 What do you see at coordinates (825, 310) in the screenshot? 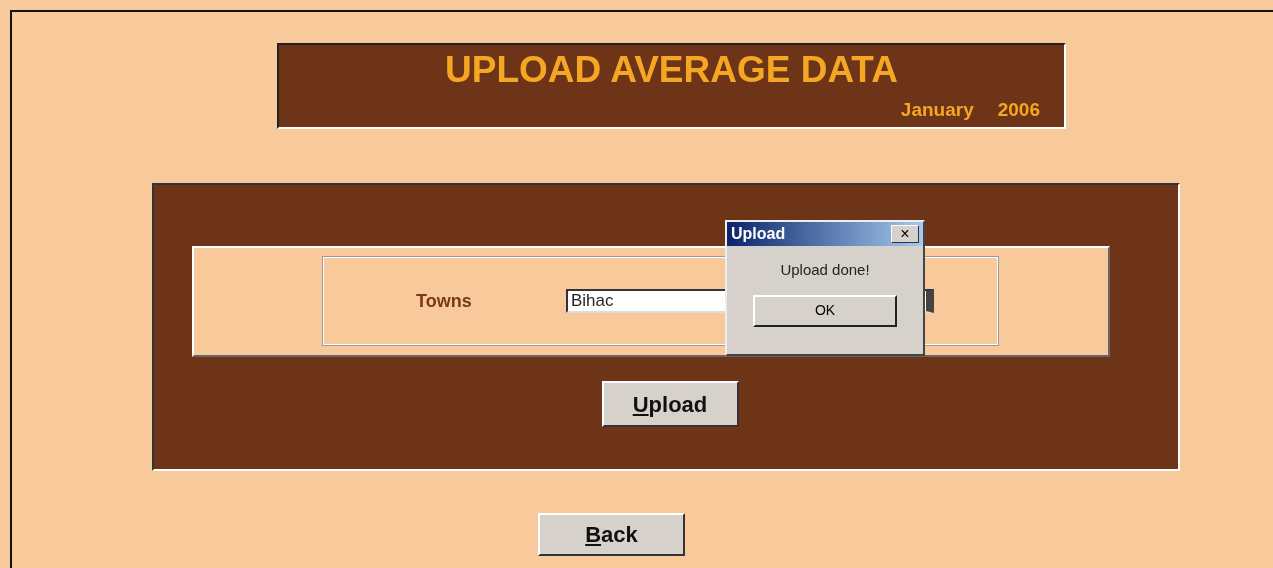
I see `ok-button: OK` at bounding box center [825, 310].